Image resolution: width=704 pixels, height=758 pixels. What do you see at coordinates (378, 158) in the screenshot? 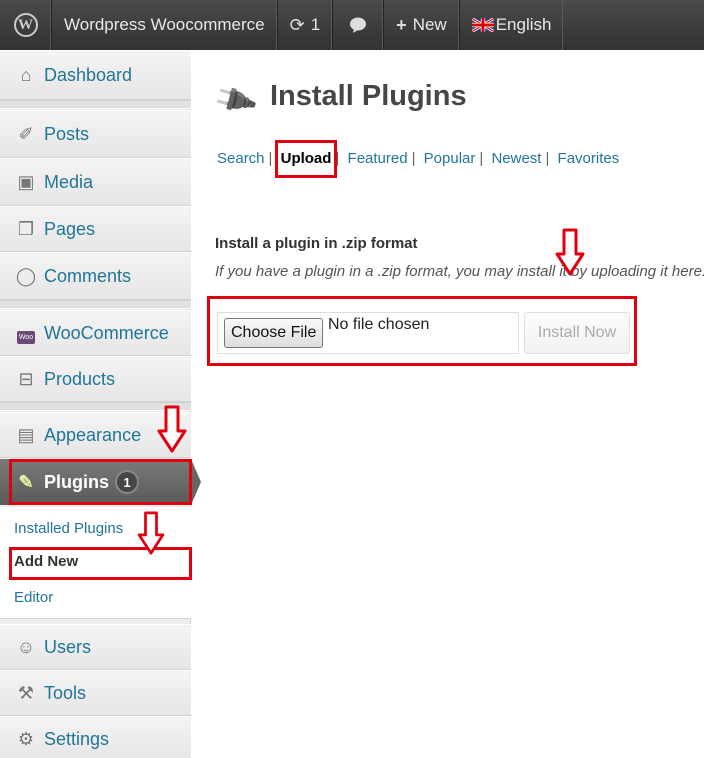
I see `tab-featured: Featured` at bounding box center [378, 158].